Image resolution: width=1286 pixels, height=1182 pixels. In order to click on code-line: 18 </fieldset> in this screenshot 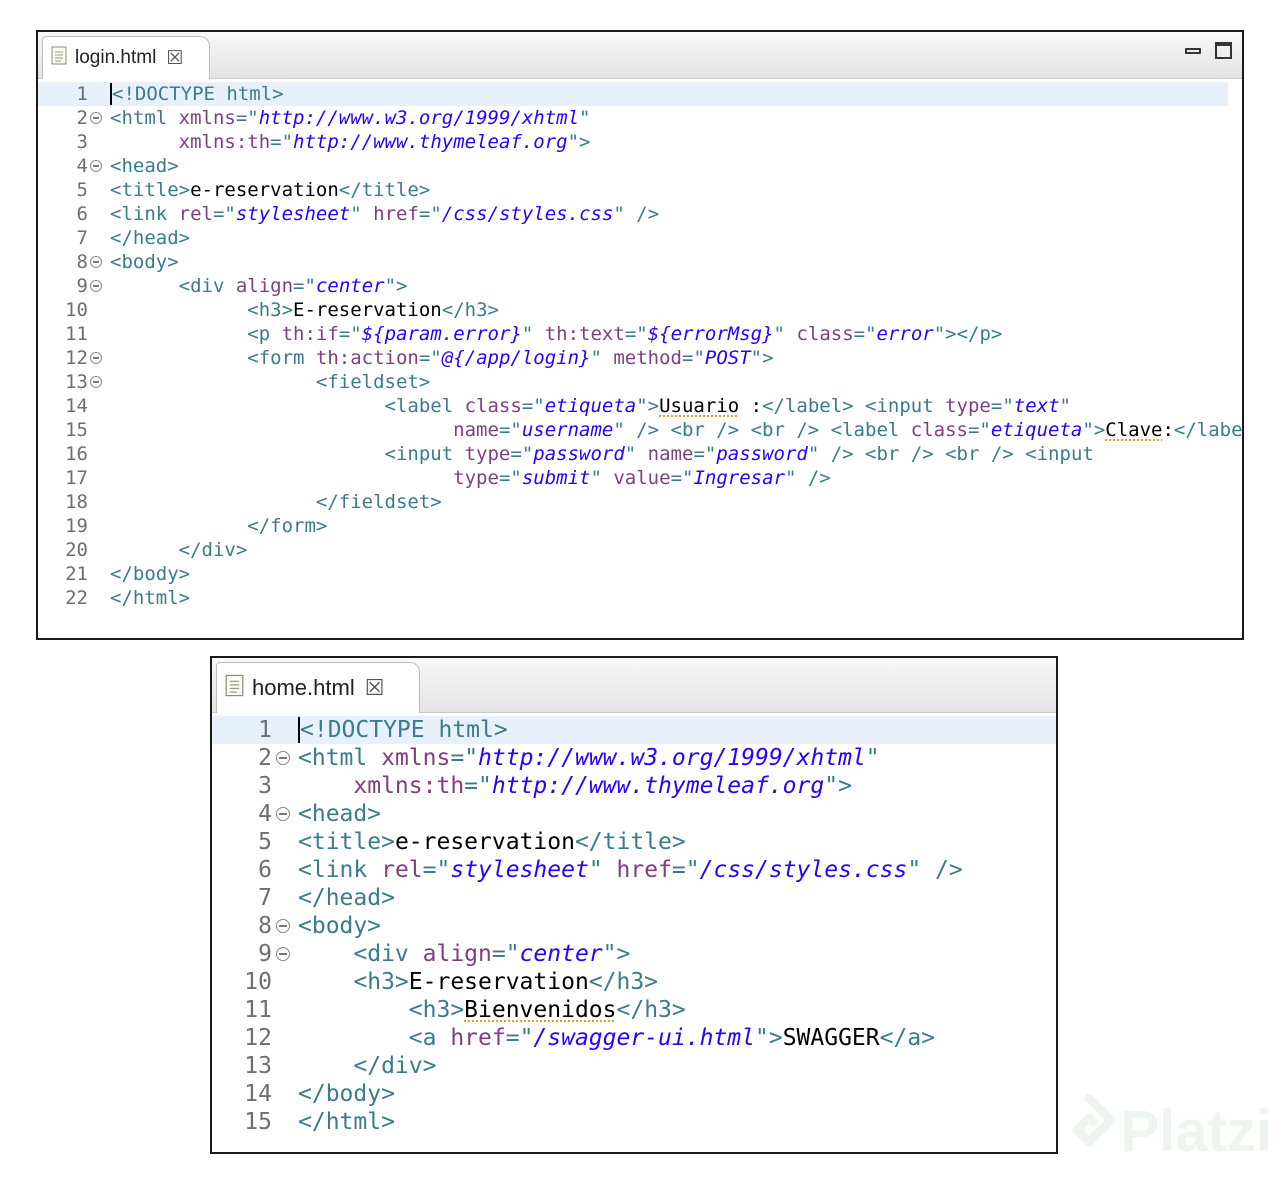, I will do `click(640, 502)`.